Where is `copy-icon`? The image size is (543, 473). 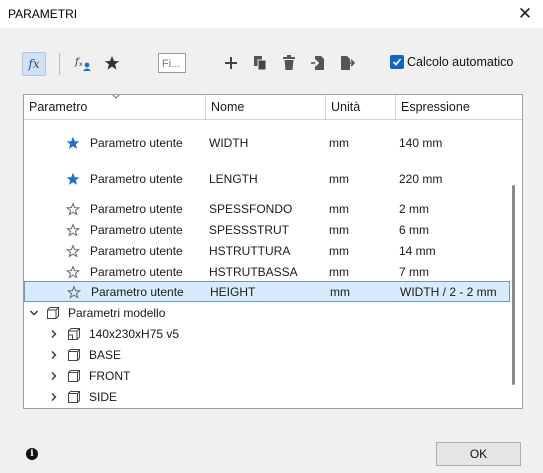 copy-icon is located at coordinates (260, 63).